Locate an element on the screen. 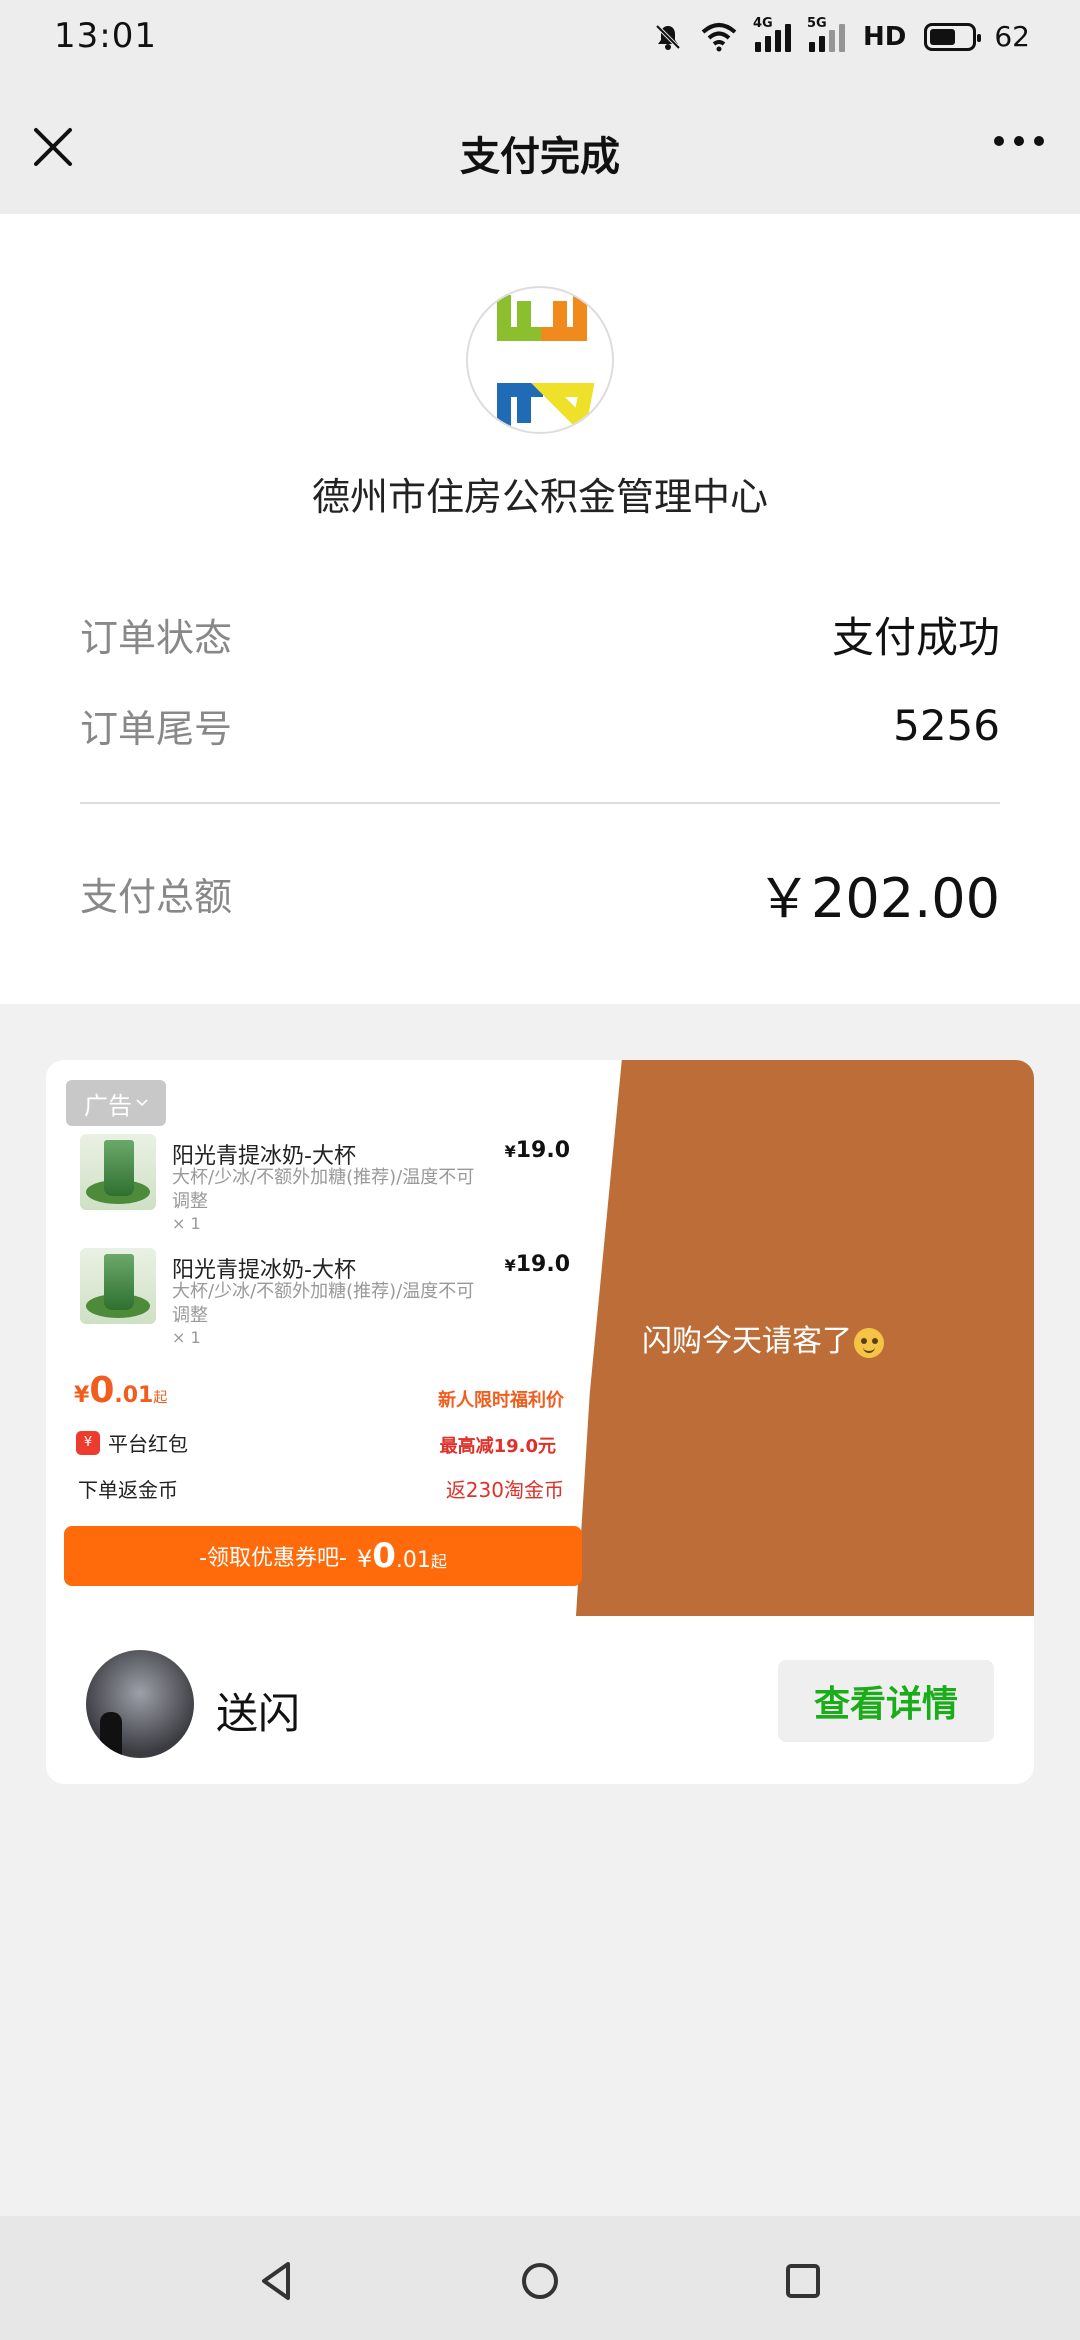 The height and width of the screenshot is (2340, 1080). ad-badge: 广告 is located at coordinates (116, 1103).